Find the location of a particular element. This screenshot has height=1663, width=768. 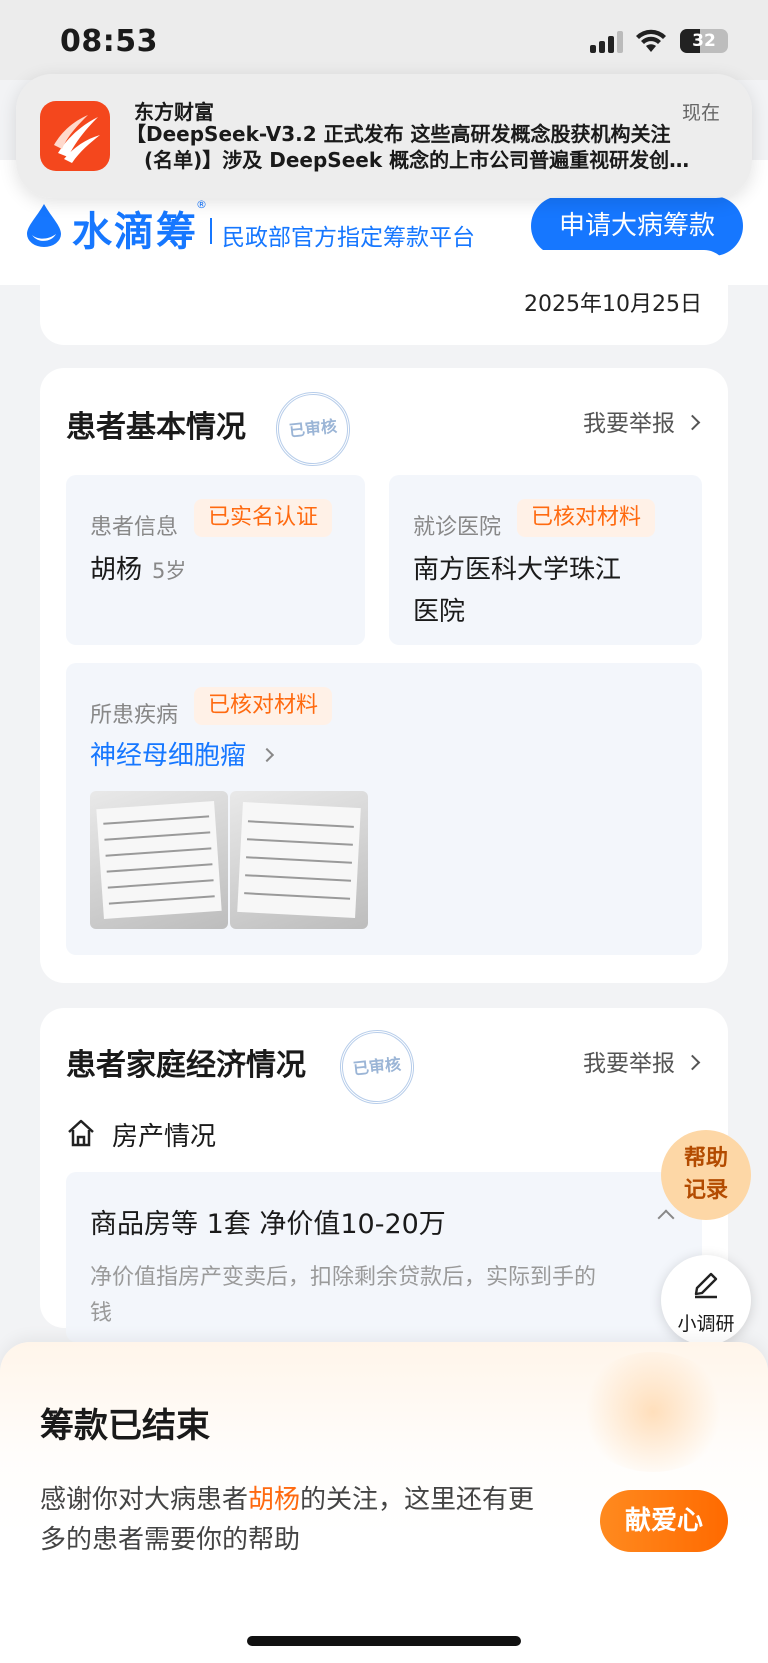

patient-age: 5岁 is located at coordinates (169, 571).